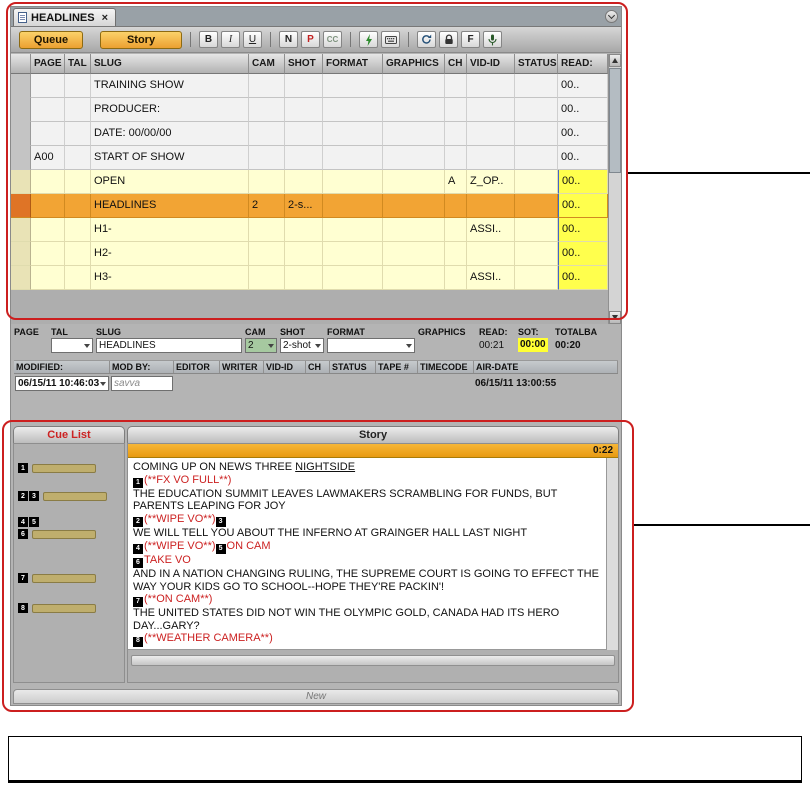  Describe the element at coordinates (304, 64) in the screenshot. I see `queue-column-header: SHOT` at that location.